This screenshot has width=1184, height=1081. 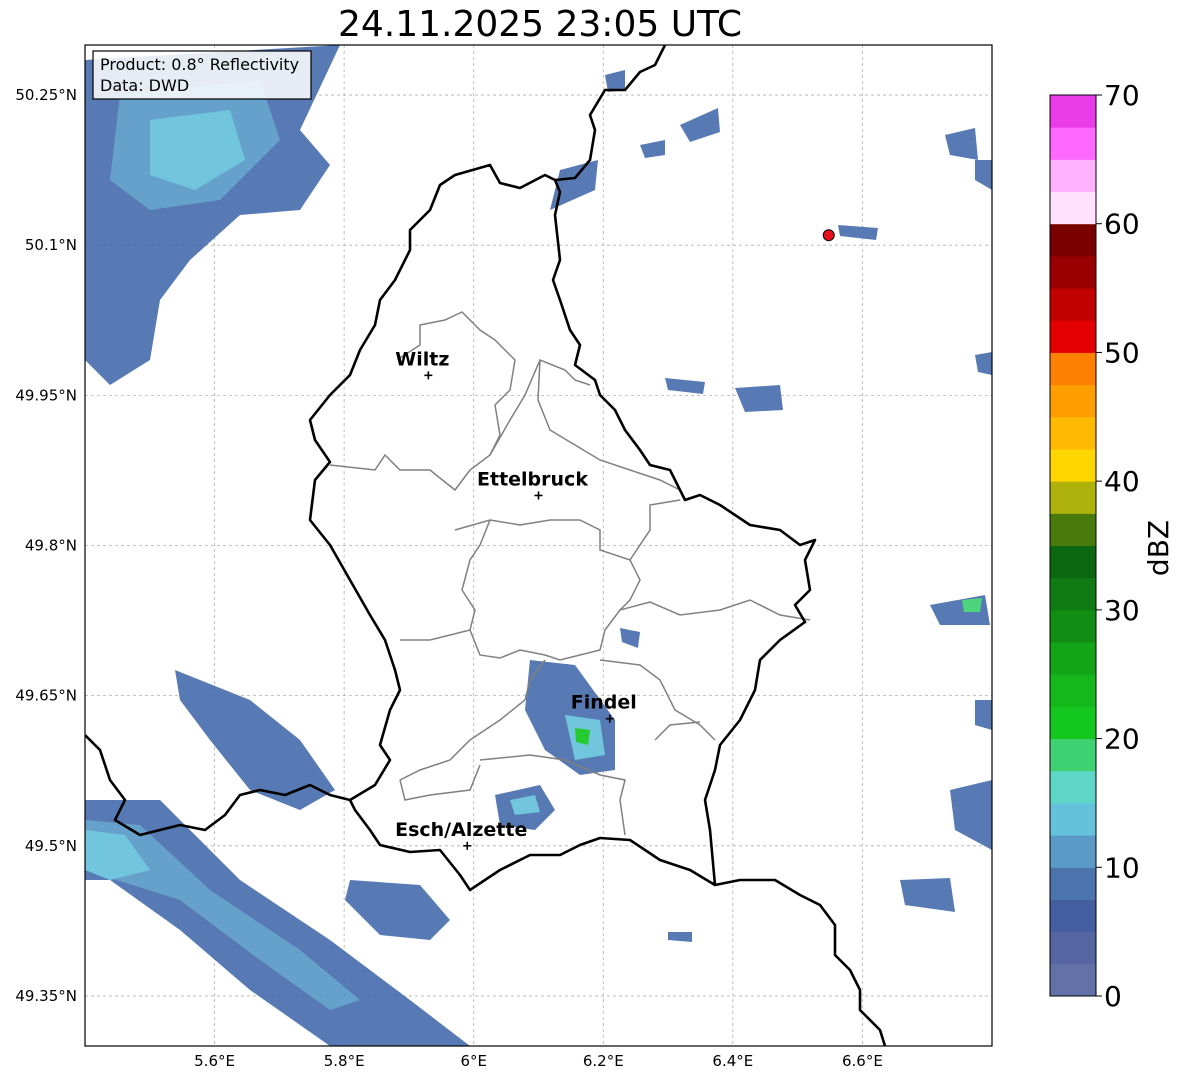 What do you see at coordinates (1113, 996) in the screenshot?
I see `colorbar-tick-label: 0` at bounding box center [1113, 996].